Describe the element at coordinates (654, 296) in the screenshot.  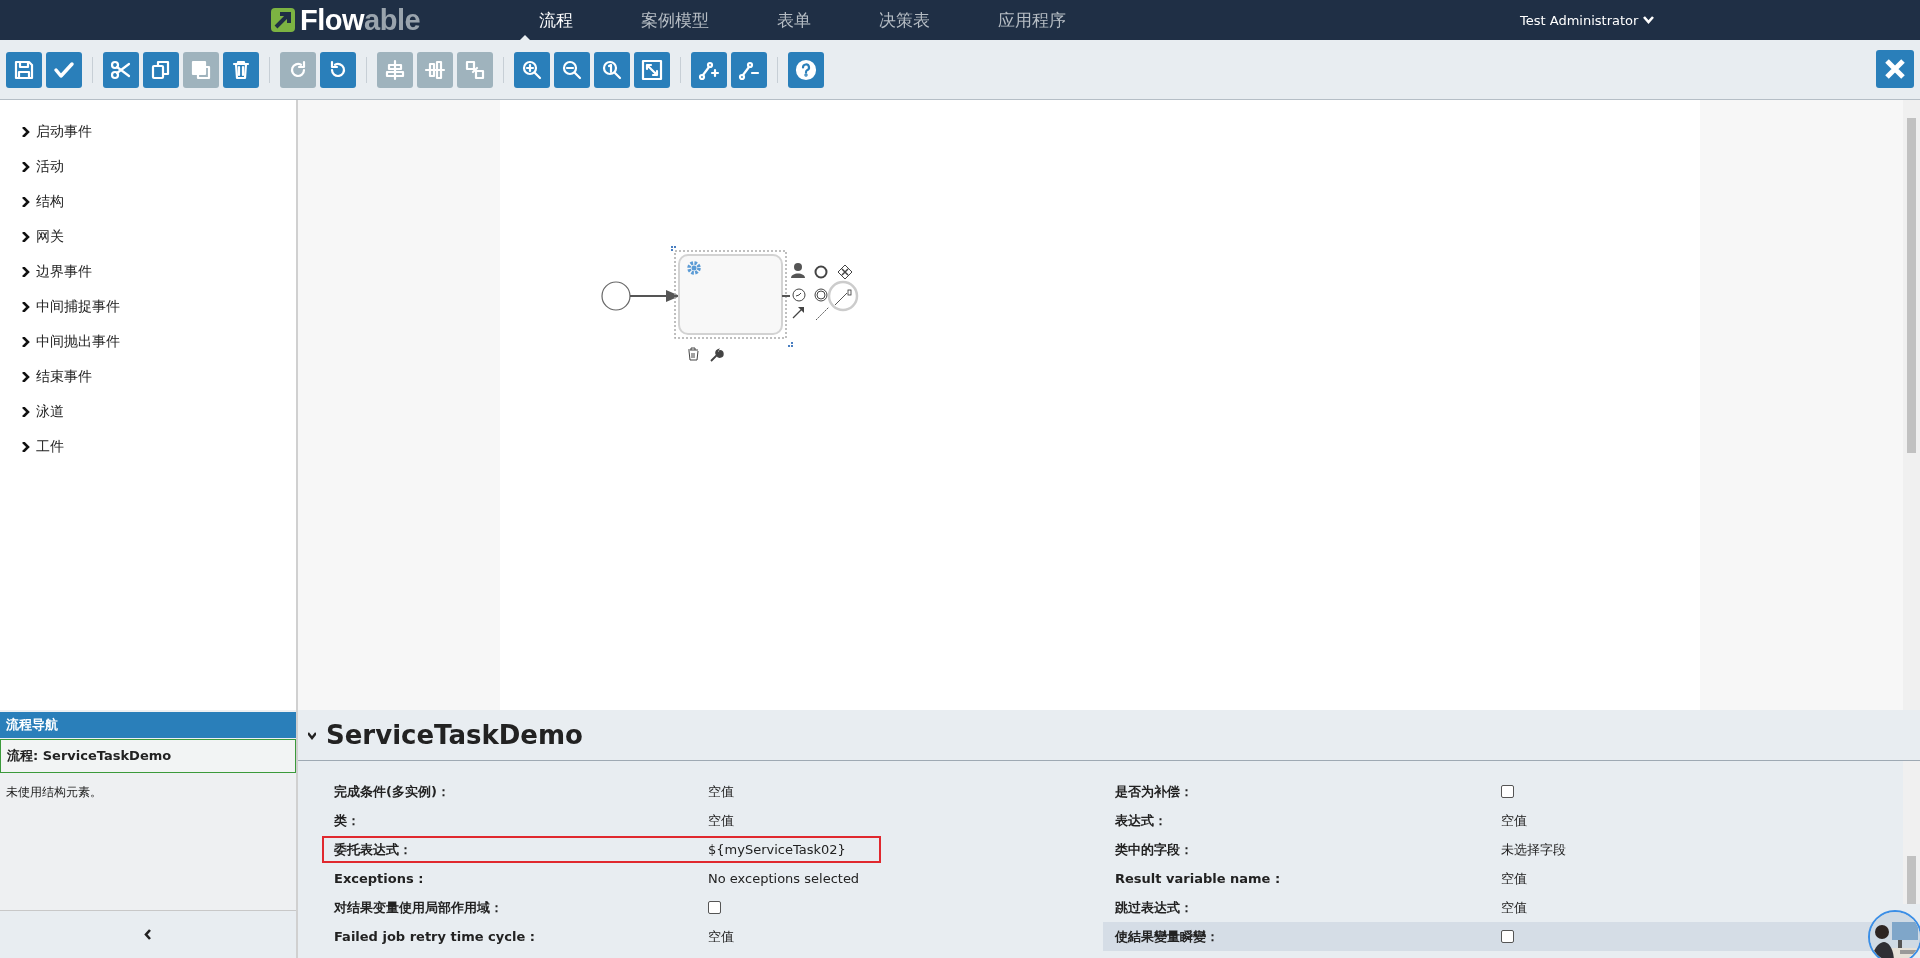
I see `sequence-flow-arrow` at that location.